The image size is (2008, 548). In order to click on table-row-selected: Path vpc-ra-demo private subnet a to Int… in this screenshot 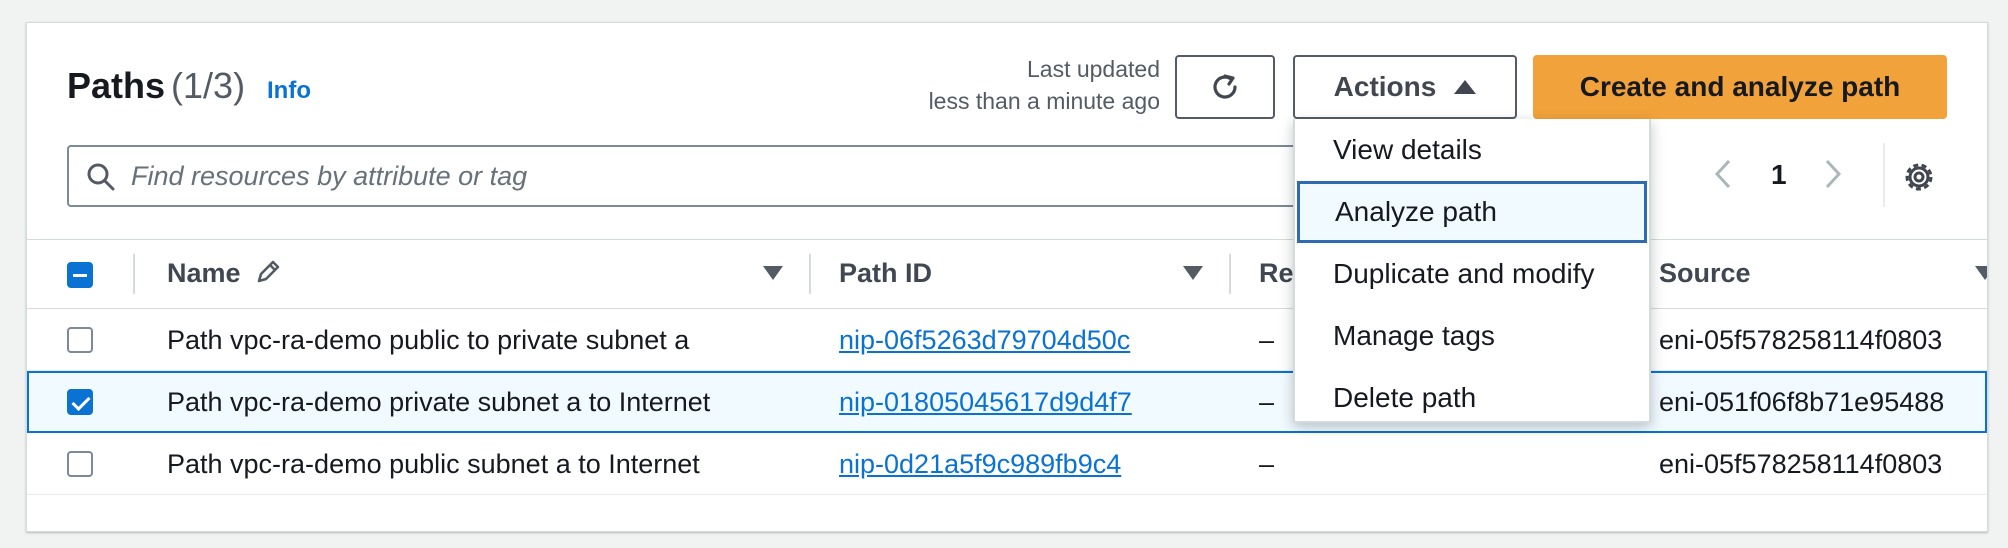, I will do `click(1007, 402)`.